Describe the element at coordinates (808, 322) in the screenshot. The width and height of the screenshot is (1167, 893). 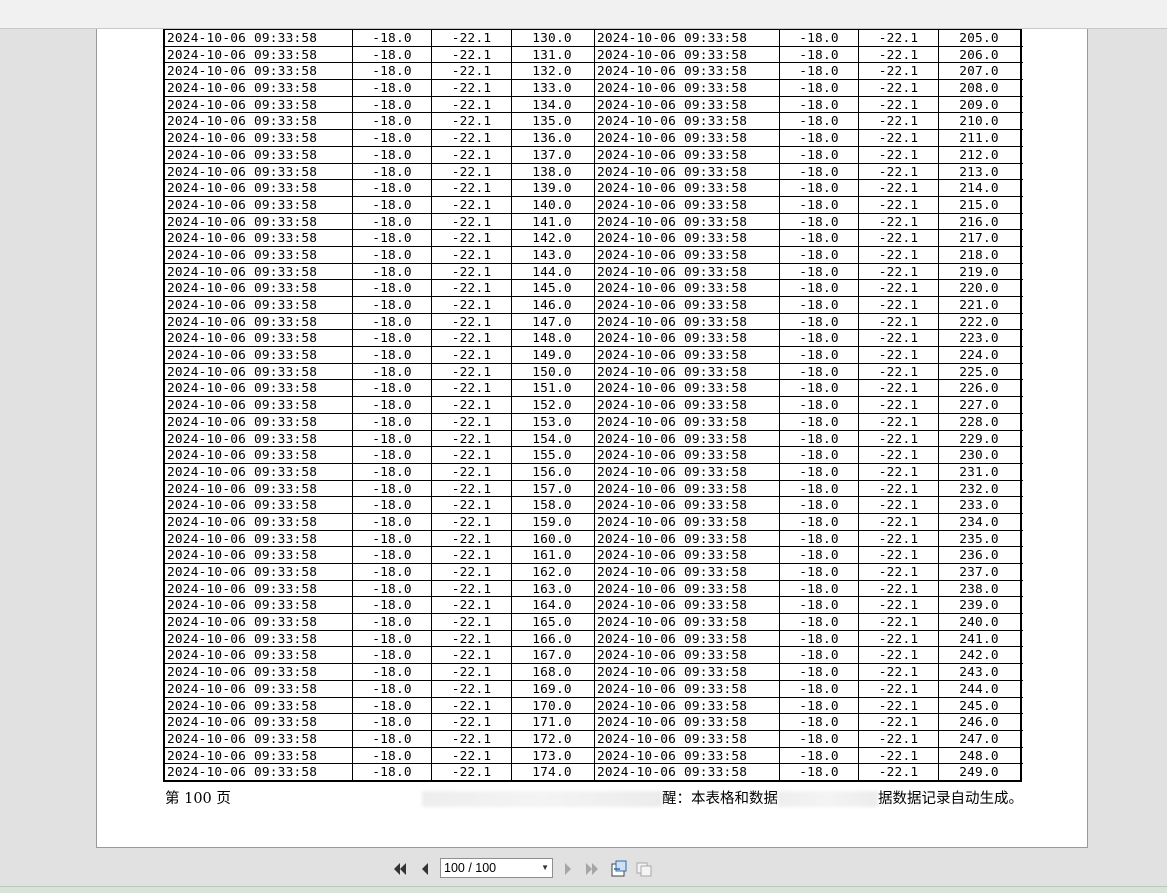
I see `table-row: 2024-10-06 09:33:58 -18.0 -22.1 222.0` at that location.